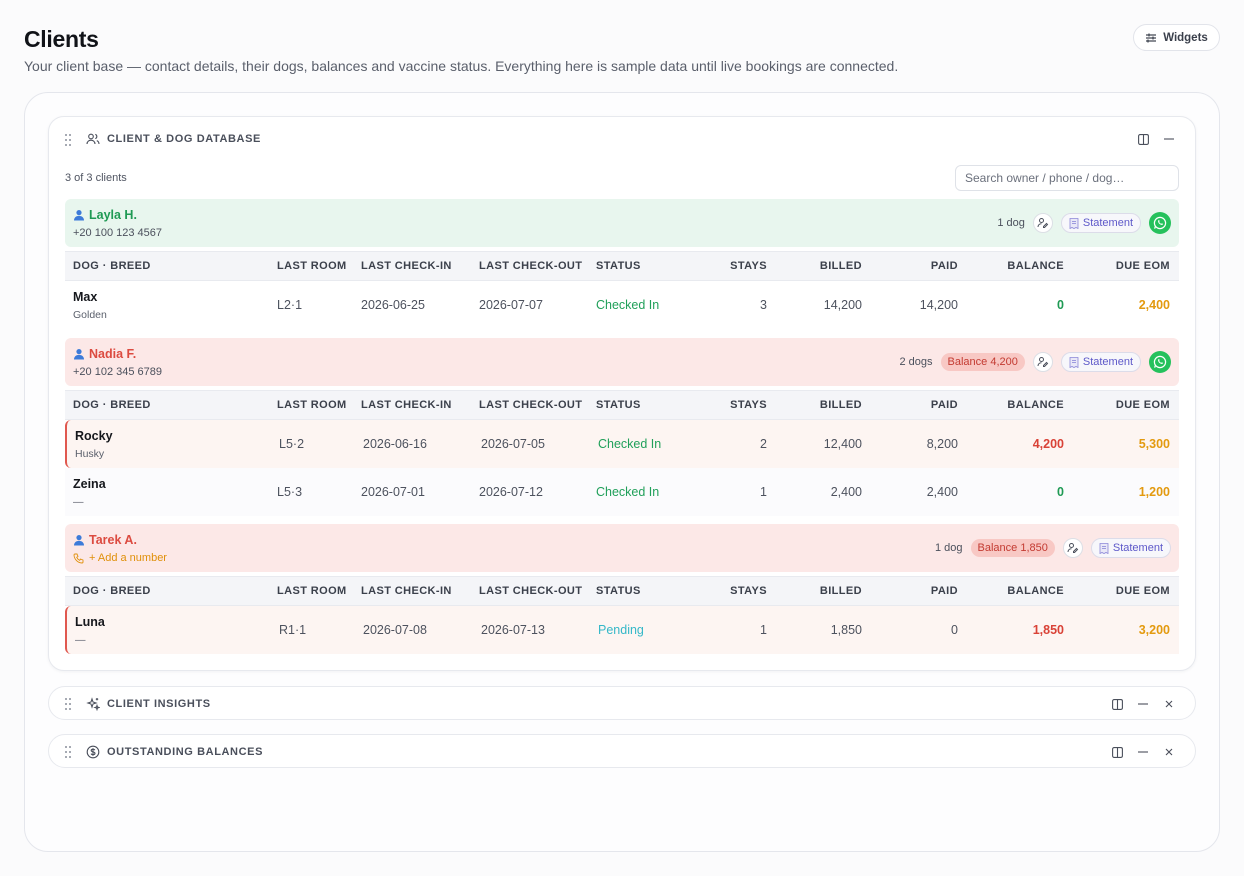 The width and height of the screenshot is (1244, 876). What do you see at coordinates (96, 178) in the screenshot?
I see `client-count: 3 of 3 clients` at bounding box center [96, 178].